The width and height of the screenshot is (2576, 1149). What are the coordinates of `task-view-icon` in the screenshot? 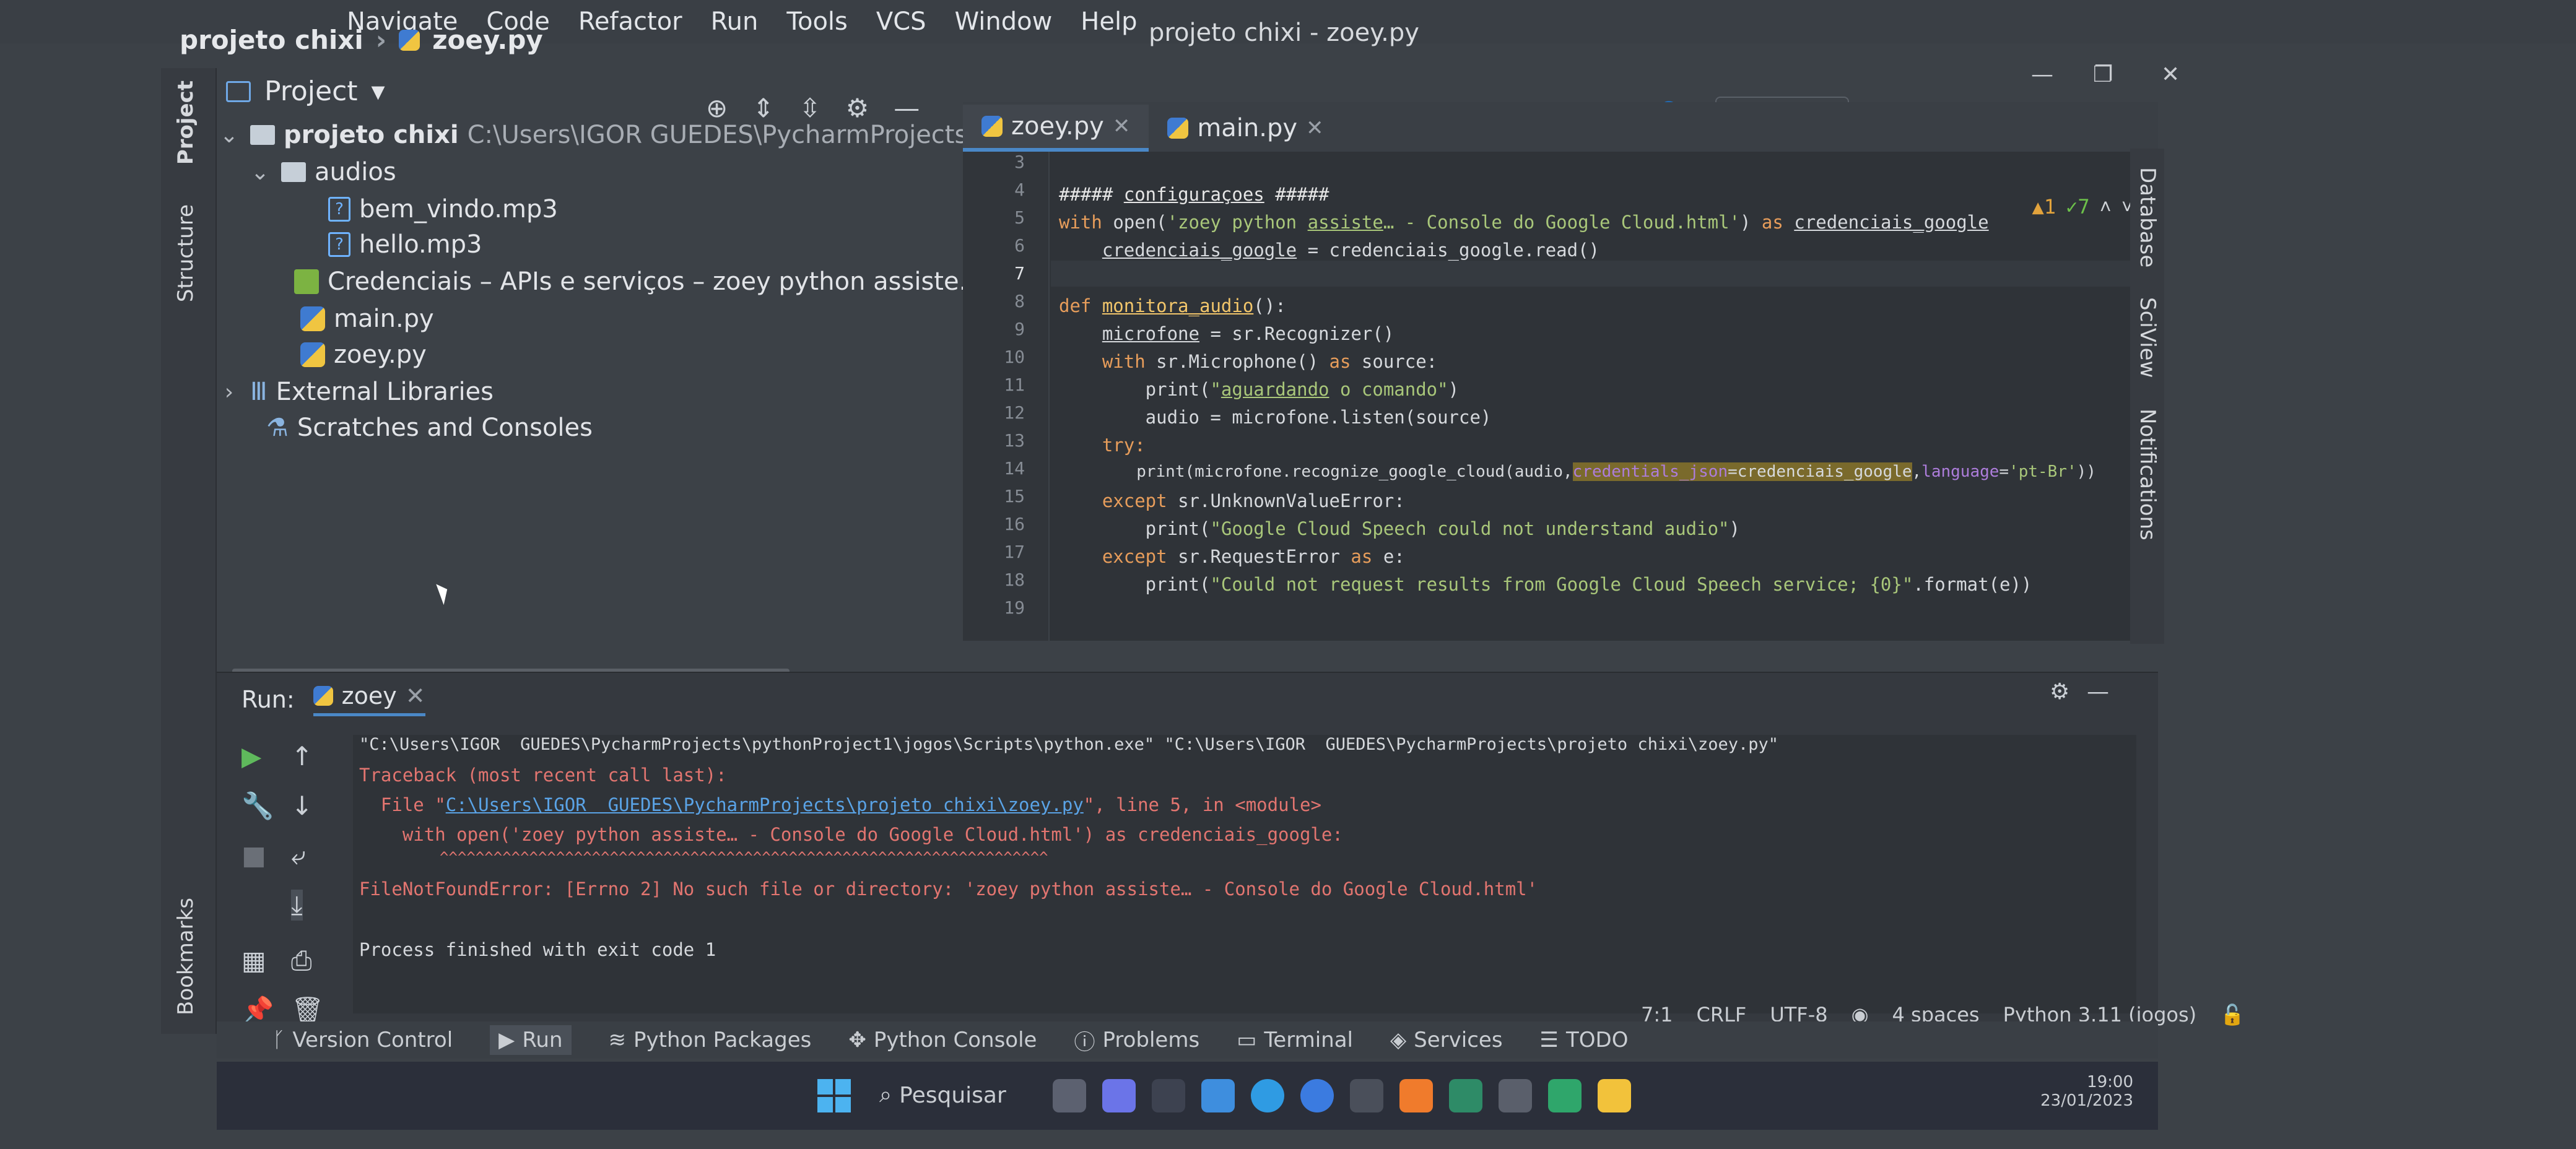 It's located at (1069, 1095).